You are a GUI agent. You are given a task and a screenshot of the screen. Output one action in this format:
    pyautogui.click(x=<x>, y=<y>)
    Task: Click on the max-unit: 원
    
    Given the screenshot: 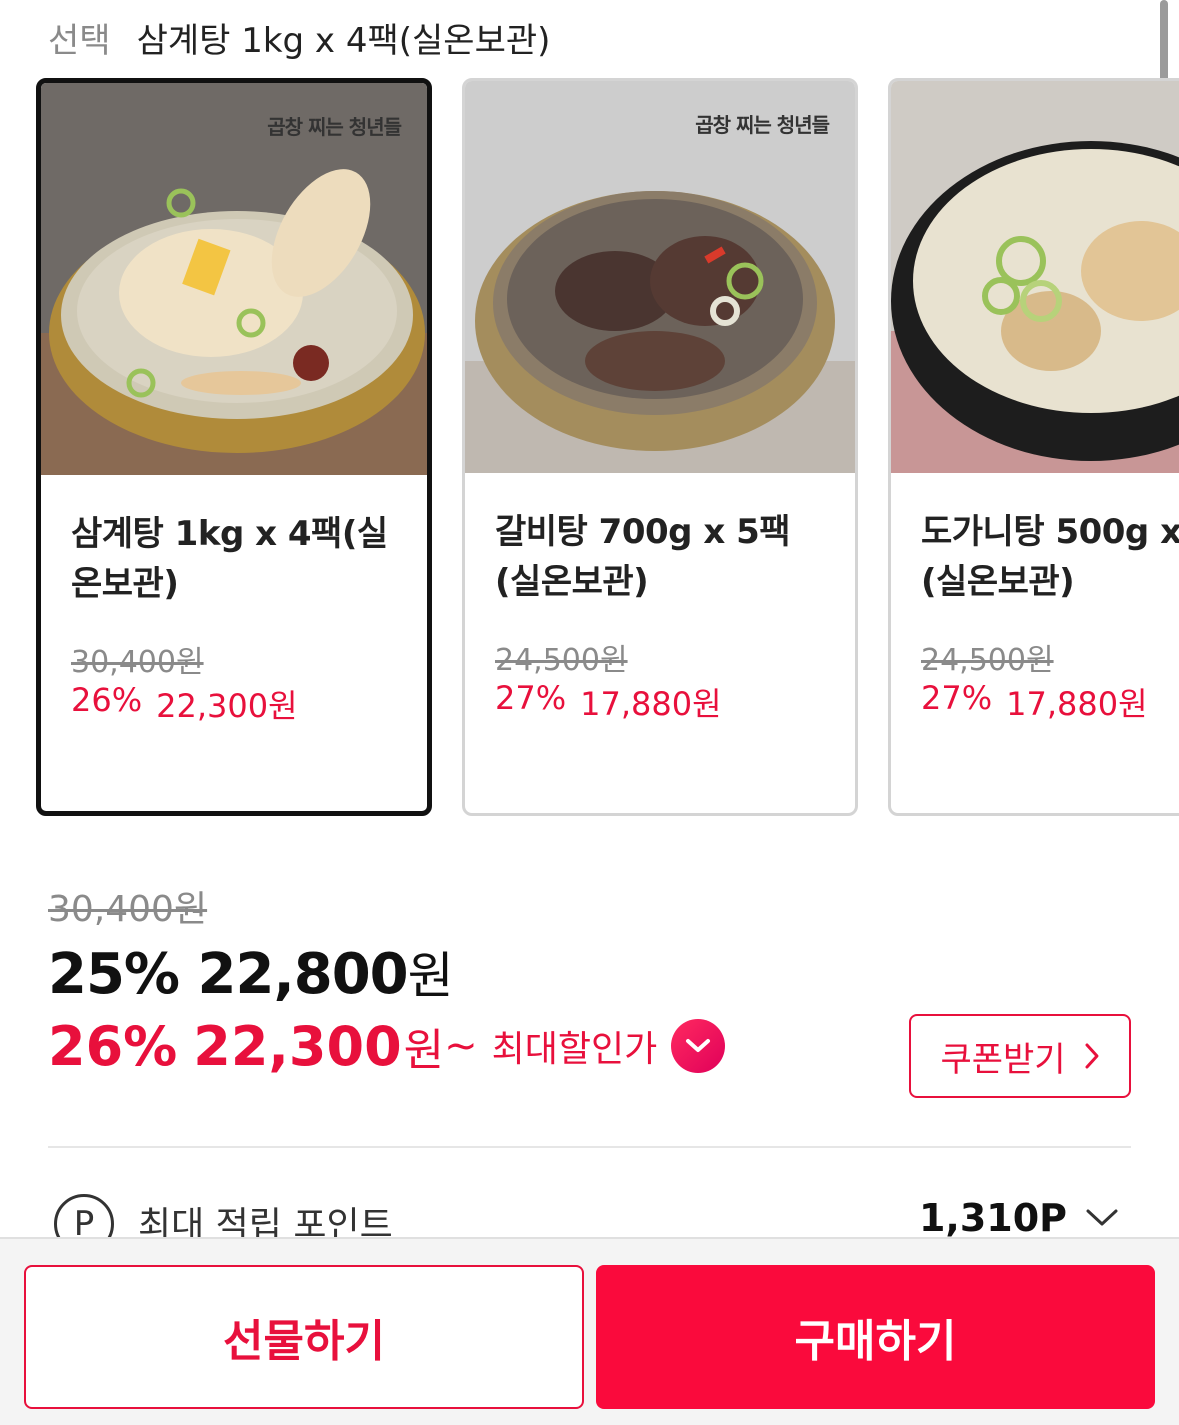 What is the action you would take?
    pyautogui.click(x=424, y=1050)
    